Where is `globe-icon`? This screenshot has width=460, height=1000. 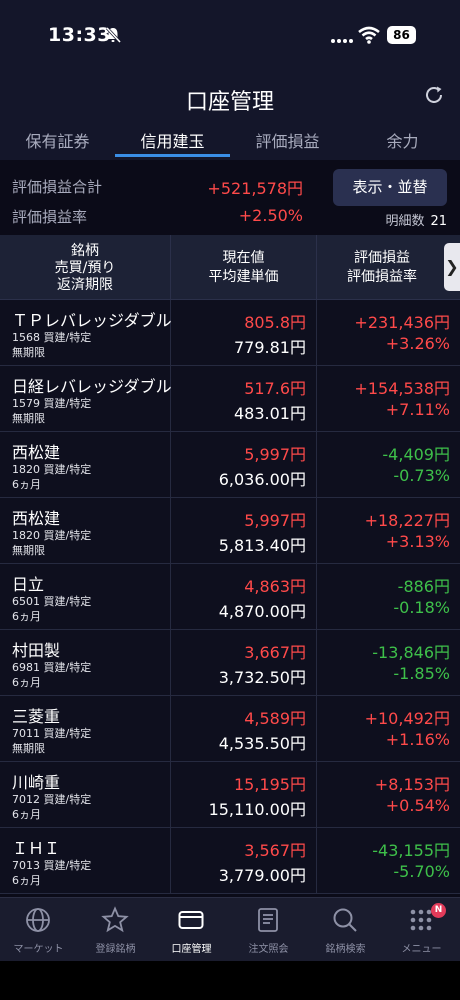
globe-icon is located at coordinates (38, 920).